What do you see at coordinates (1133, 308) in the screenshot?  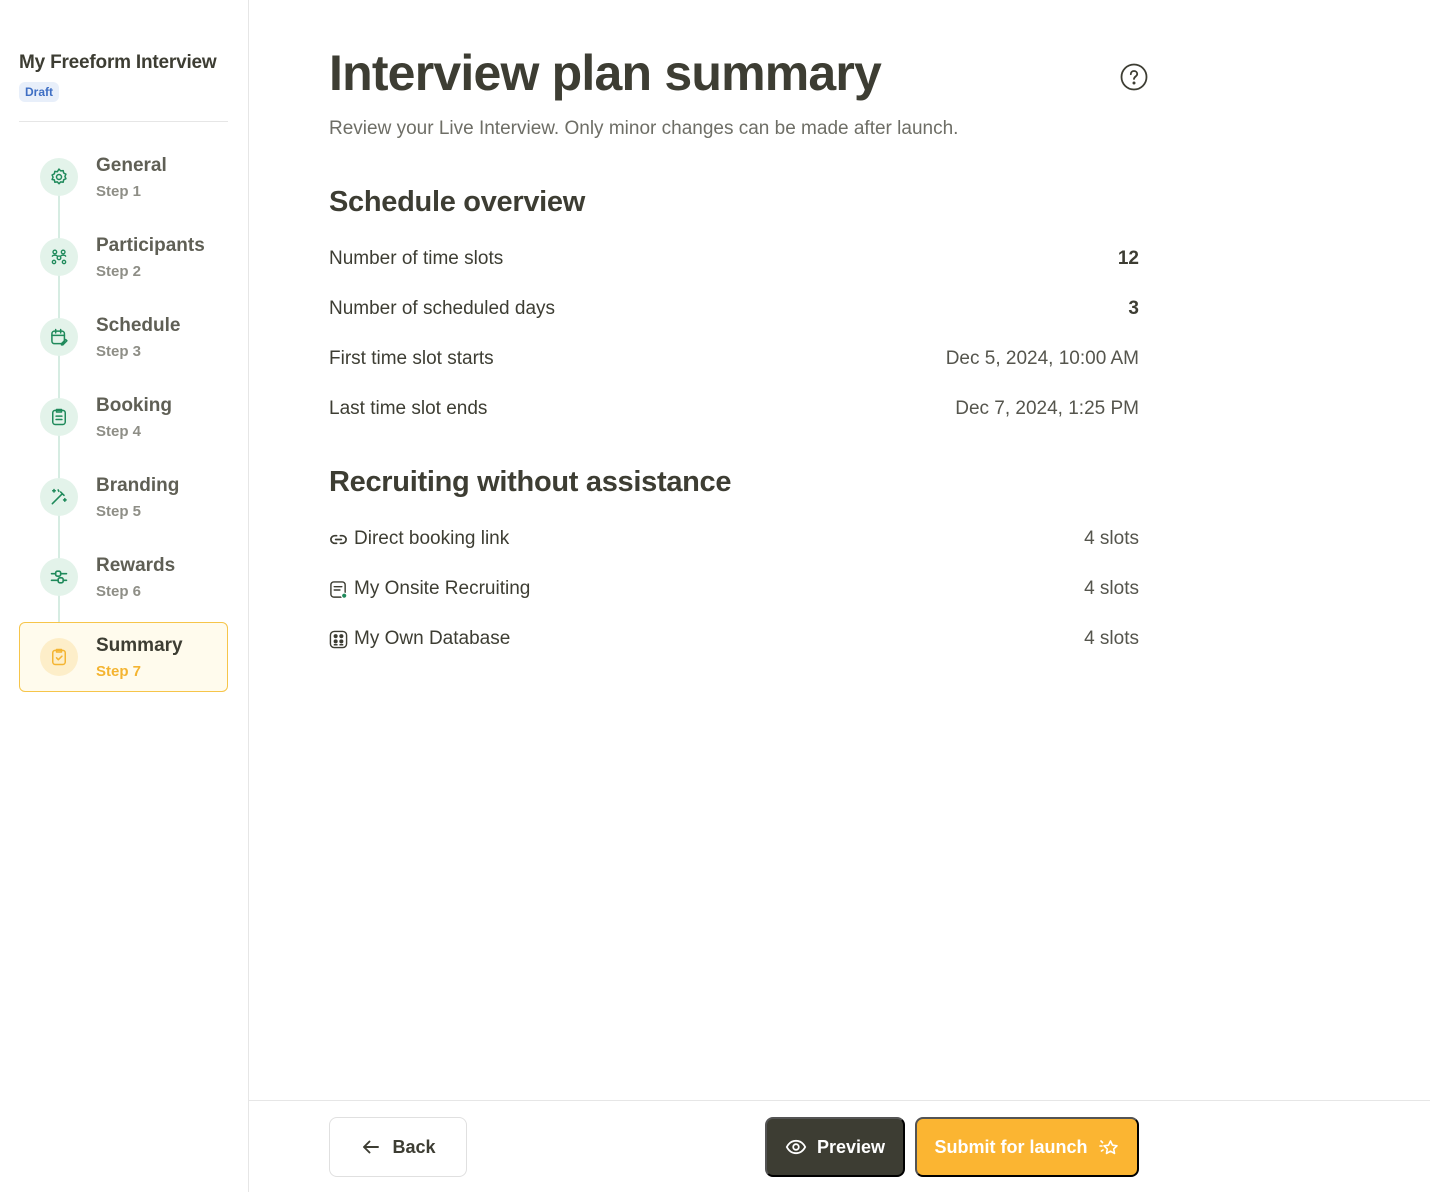 I see `row-value: 3` at bounding box center [1133, 308].